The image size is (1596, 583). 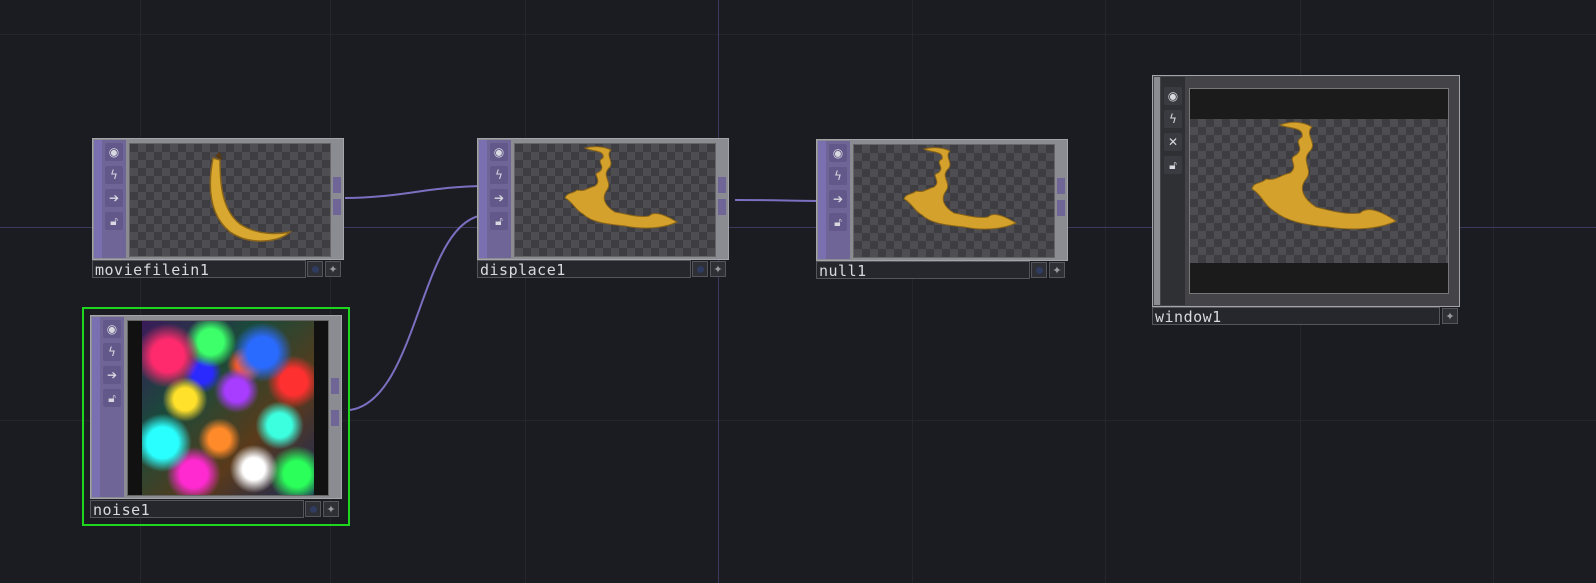 I want to click on window-frame, so click(x=1319, y=191).